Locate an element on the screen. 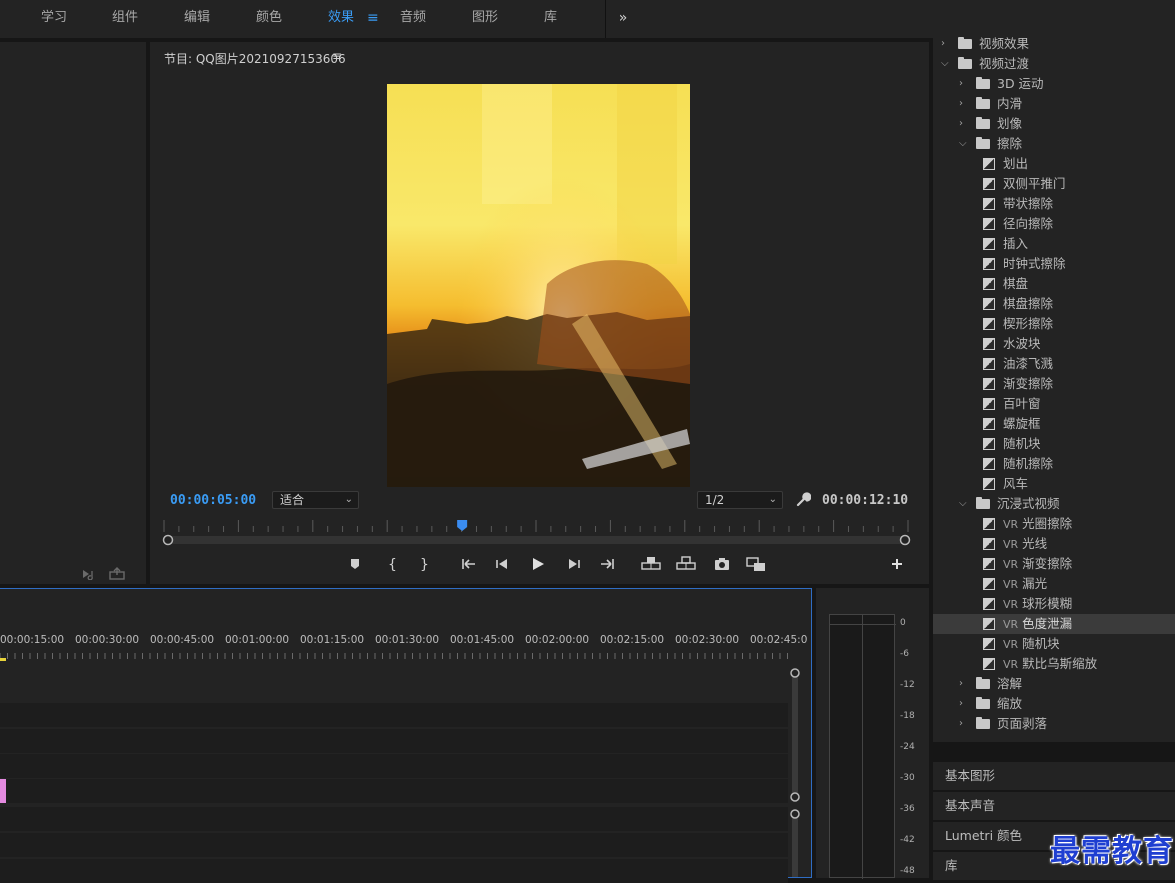  effect-item: VR 漏光 is located at coordinates (1054, 584).